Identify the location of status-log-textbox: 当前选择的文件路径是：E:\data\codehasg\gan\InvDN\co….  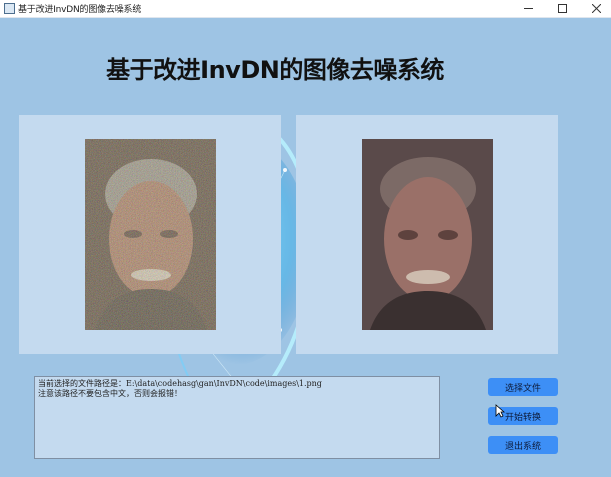
(237, 417).